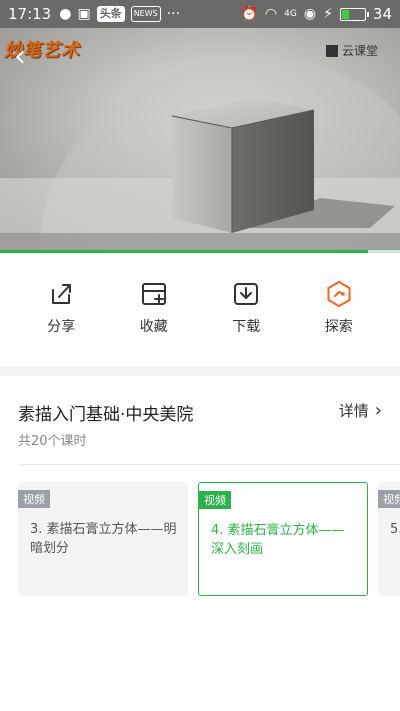 The height and width of the screenshot is (711, 400). Describe the element at coordinates (153, 327) in the screenshot. I see `favorite-label: 收藏` at that location.